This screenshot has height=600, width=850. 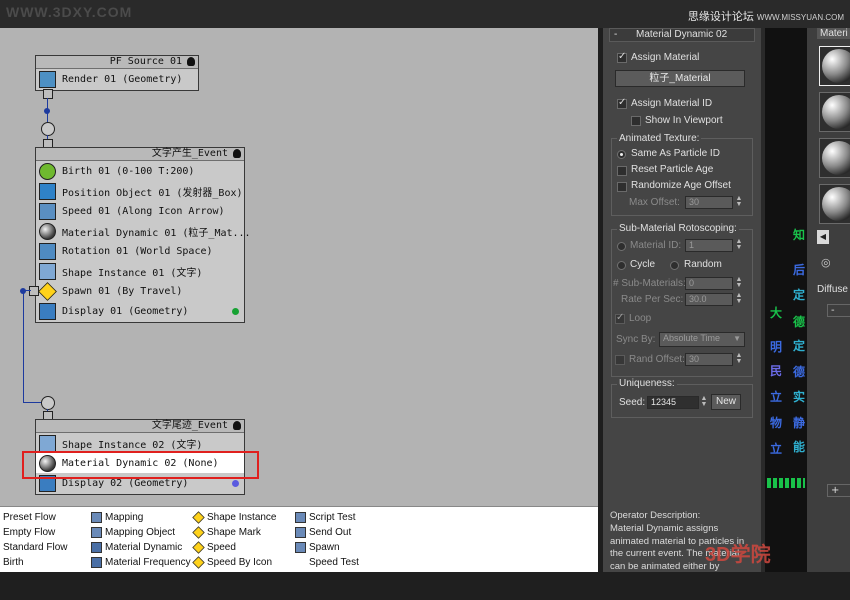 What do you see at coordinates (615, 35) in the screenshot?
I see `collapse-icon: -` at bounding box center [615, 35].